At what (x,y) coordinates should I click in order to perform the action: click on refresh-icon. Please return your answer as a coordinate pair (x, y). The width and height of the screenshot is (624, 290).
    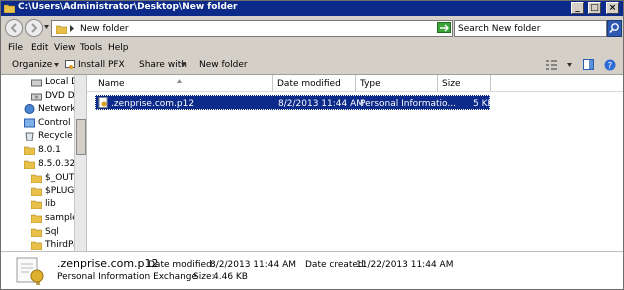
    Looking at the image, I should click on (444, 28).